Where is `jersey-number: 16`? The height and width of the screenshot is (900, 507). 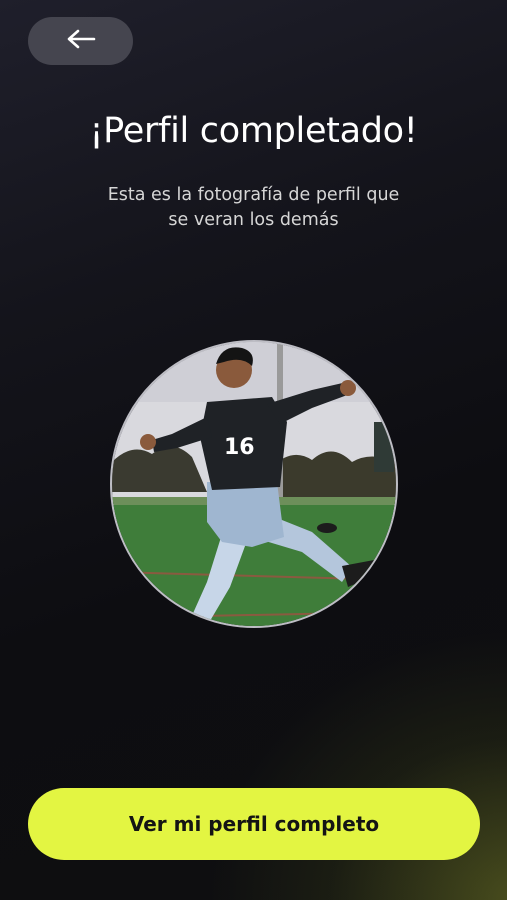 jersey-number: 16 is located at coordinates (239, 447).